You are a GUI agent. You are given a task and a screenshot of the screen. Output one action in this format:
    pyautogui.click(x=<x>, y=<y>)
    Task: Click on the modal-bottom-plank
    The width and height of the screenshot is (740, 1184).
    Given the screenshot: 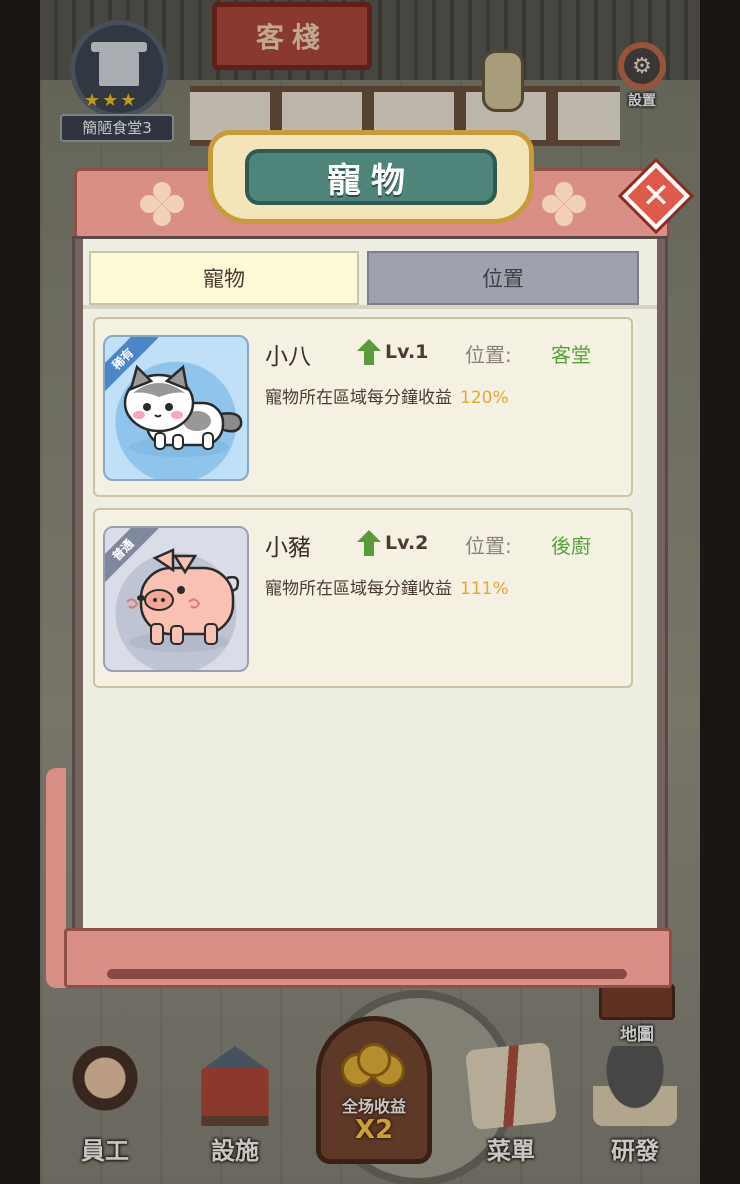 What is the action you would take?
    pyautogui.click(x=368, y=958)
    